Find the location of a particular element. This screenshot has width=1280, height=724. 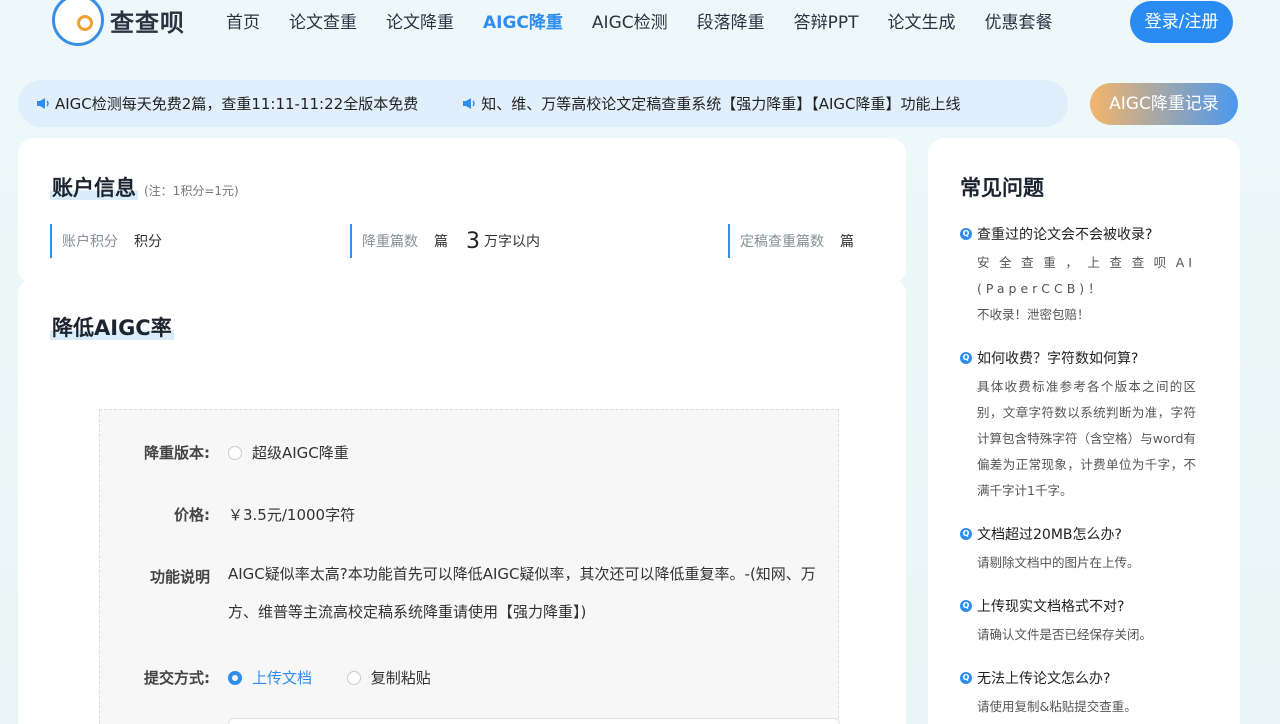

account-title-wrap: 账户信息 (注：1积分=1元) is located at coordinates (144, 187).